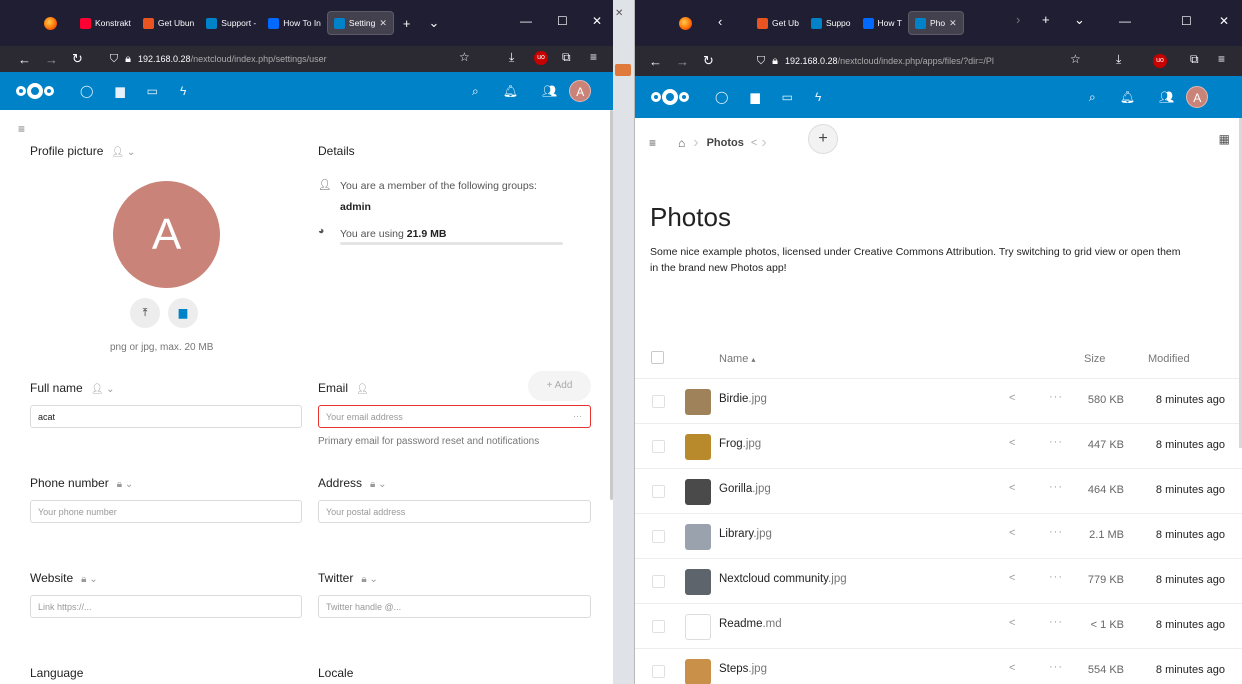 The width and height of the screenshot is (1242, 684). What do you see at coordinates (682, 61) in the screenshot?
I see `forward-arrow-icon: →` at bounding box center [682, 61].